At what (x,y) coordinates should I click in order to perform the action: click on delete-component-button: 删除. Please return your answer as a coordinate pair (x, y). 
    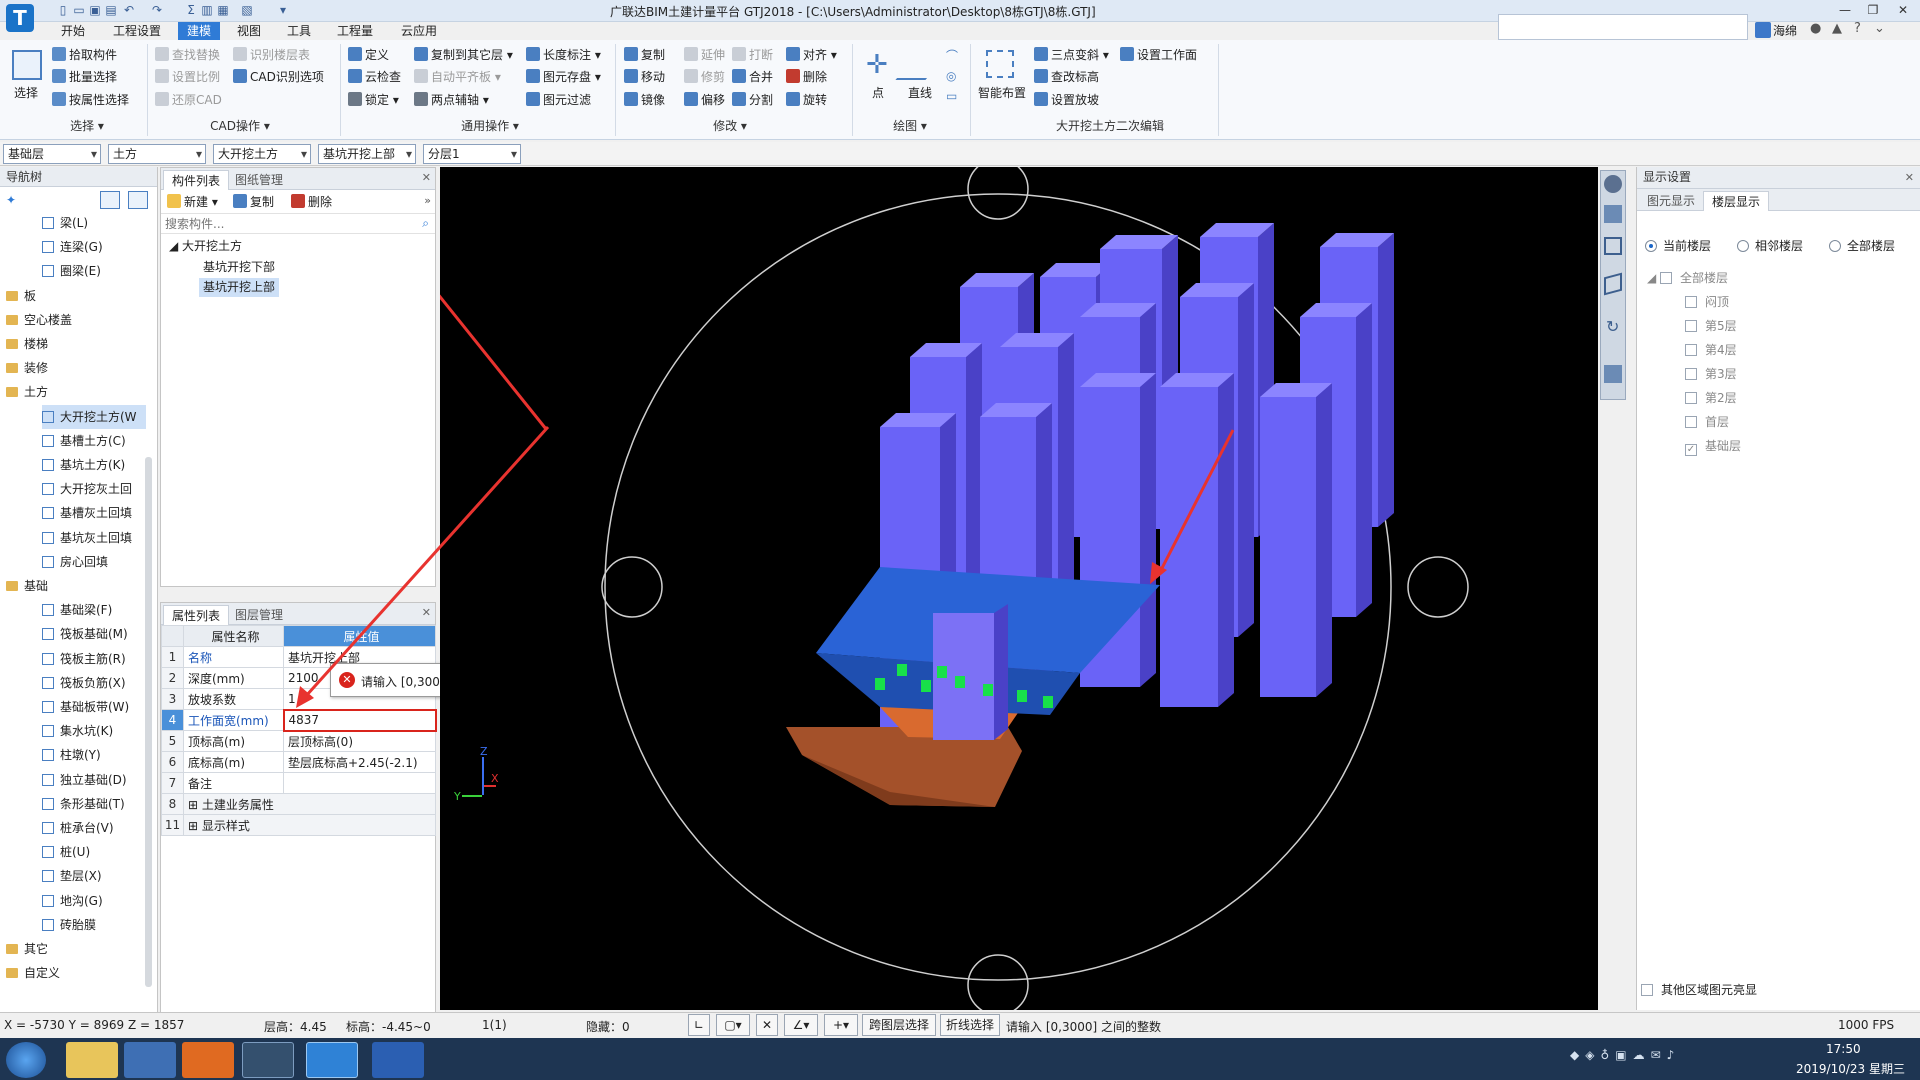
    Looking at the image, I should click on (311, 202).